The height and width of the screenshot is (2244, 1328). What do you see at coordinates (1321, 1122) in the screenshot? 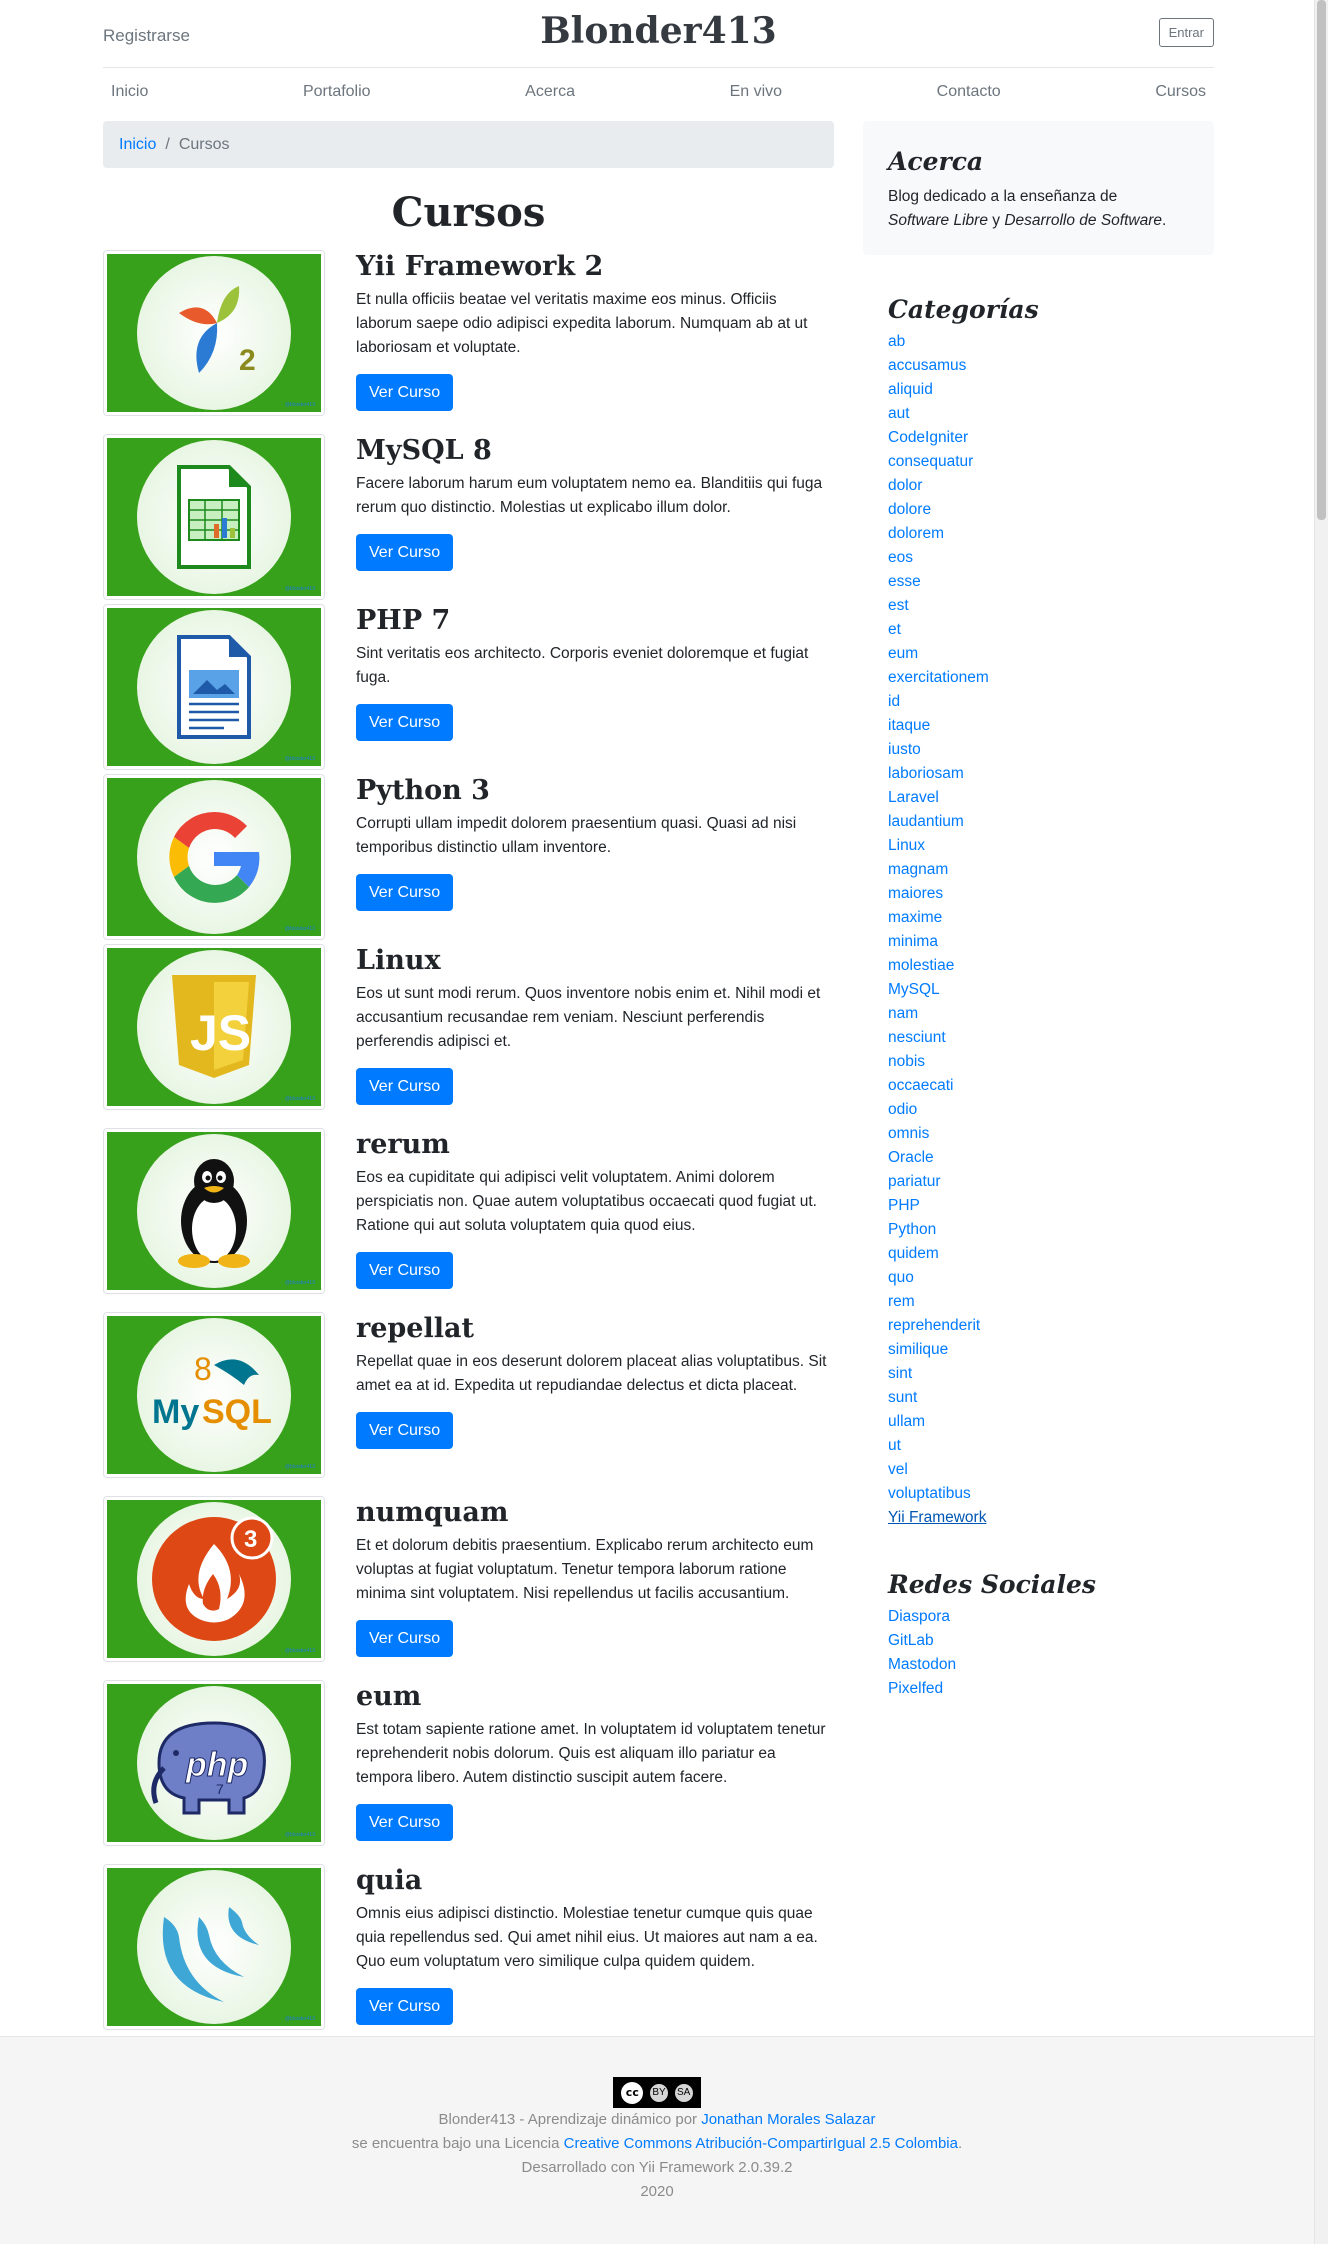
I see `page-scrollbar` at bounding box center [1321, 1122].